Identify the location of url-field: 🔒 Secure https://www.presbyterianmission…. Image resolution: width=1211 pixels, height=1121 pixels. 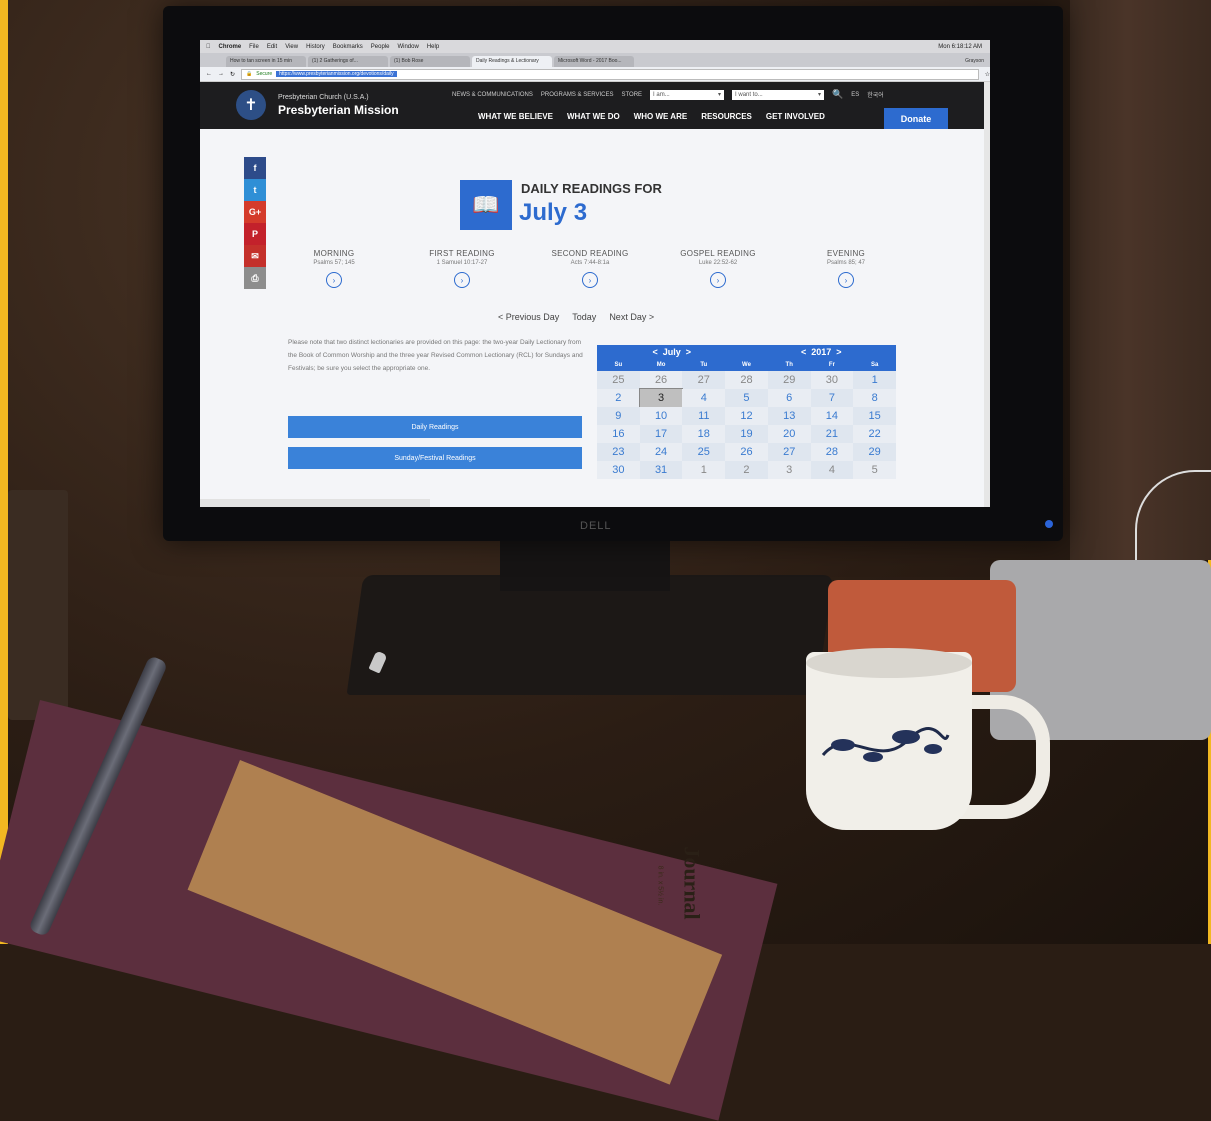
(610, 74).